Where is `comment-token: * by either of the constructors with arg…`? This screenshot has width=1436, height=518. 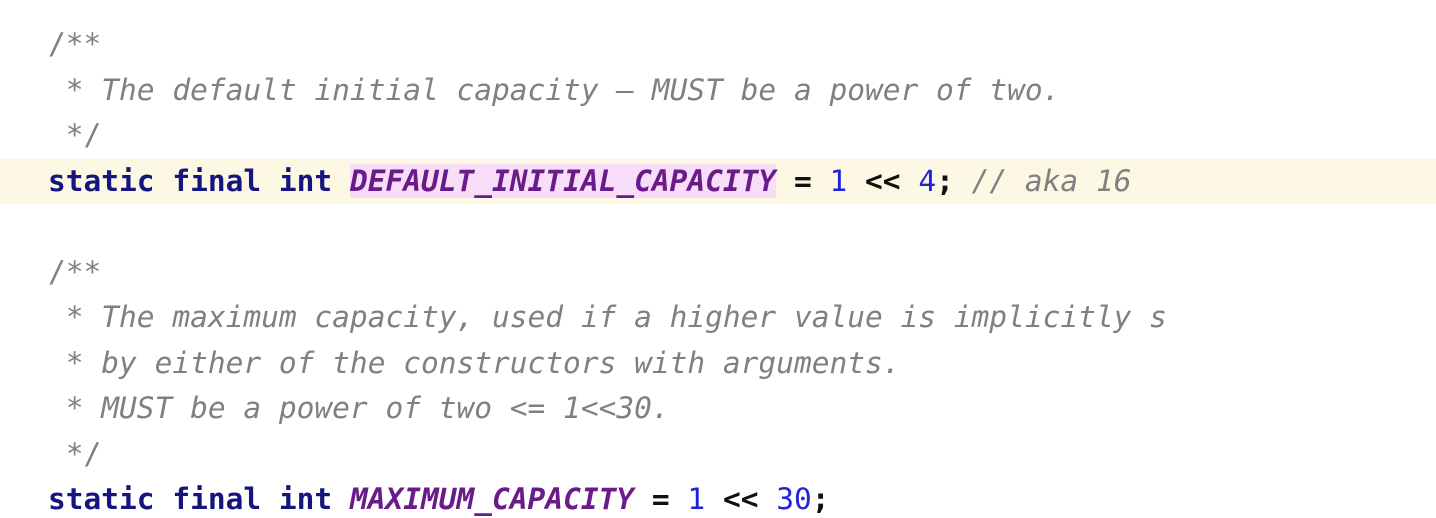
comment-token: * by either of the constructors with arg… is located at coordinates (474, 362).